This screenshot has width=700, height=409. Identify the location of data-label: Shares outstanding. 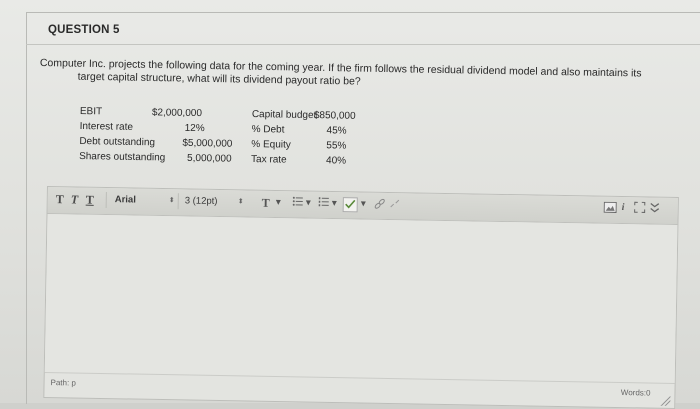
(122, 157).